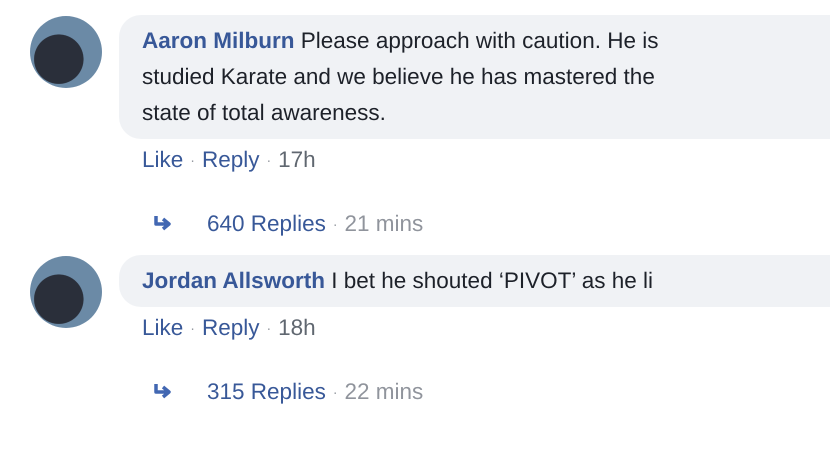 The image size is (830, 468). What do you see at coordinates (233, 280) in the screenshot?
I see `author-link: Jordan Allsworth` at bounding box center [233, 280].